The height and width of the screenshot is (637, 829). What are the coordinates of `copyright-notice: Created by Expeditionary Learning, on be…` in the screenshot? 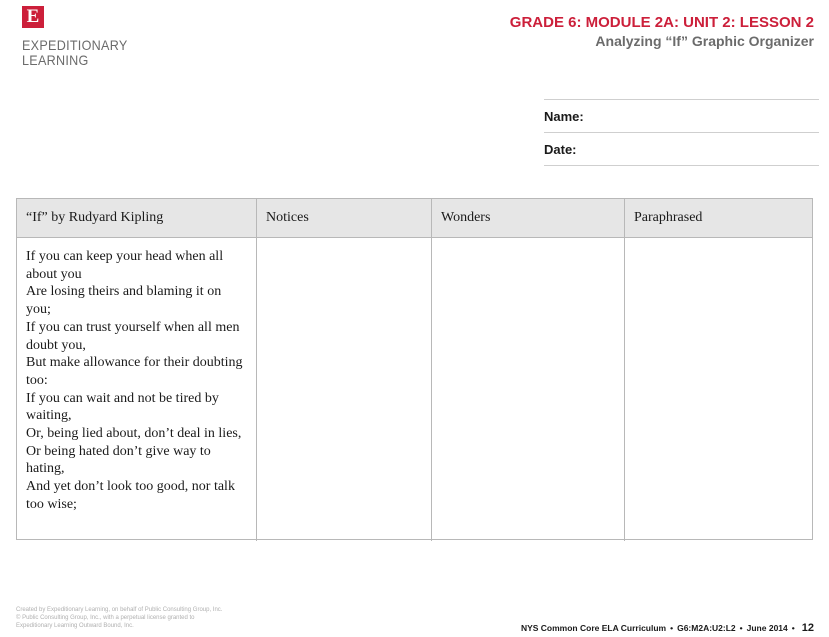 It's located at (146, 618).